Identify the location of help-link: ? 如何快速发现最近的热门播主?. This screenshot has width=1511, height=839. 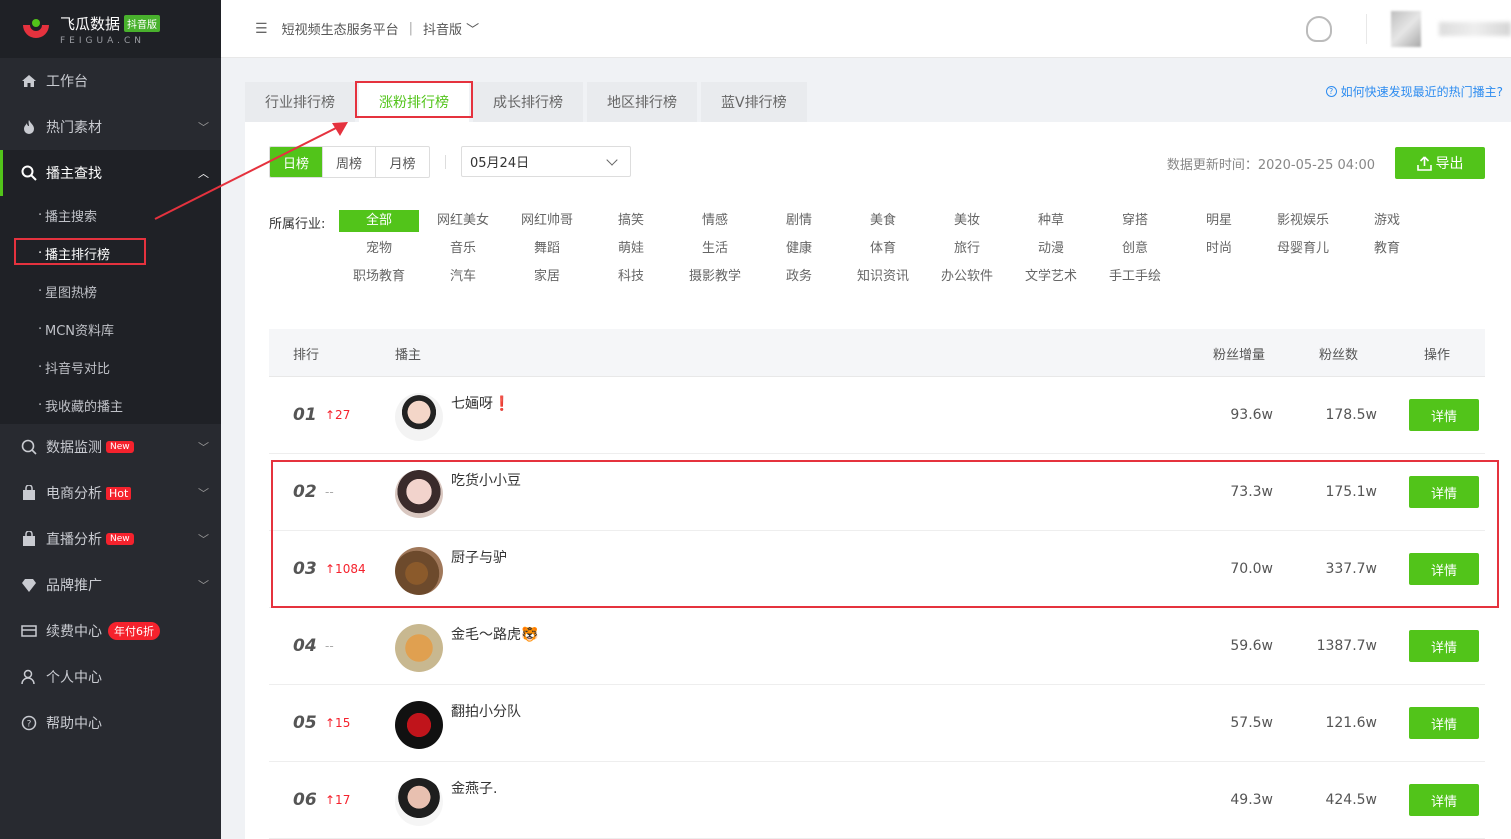
(1414, 91).